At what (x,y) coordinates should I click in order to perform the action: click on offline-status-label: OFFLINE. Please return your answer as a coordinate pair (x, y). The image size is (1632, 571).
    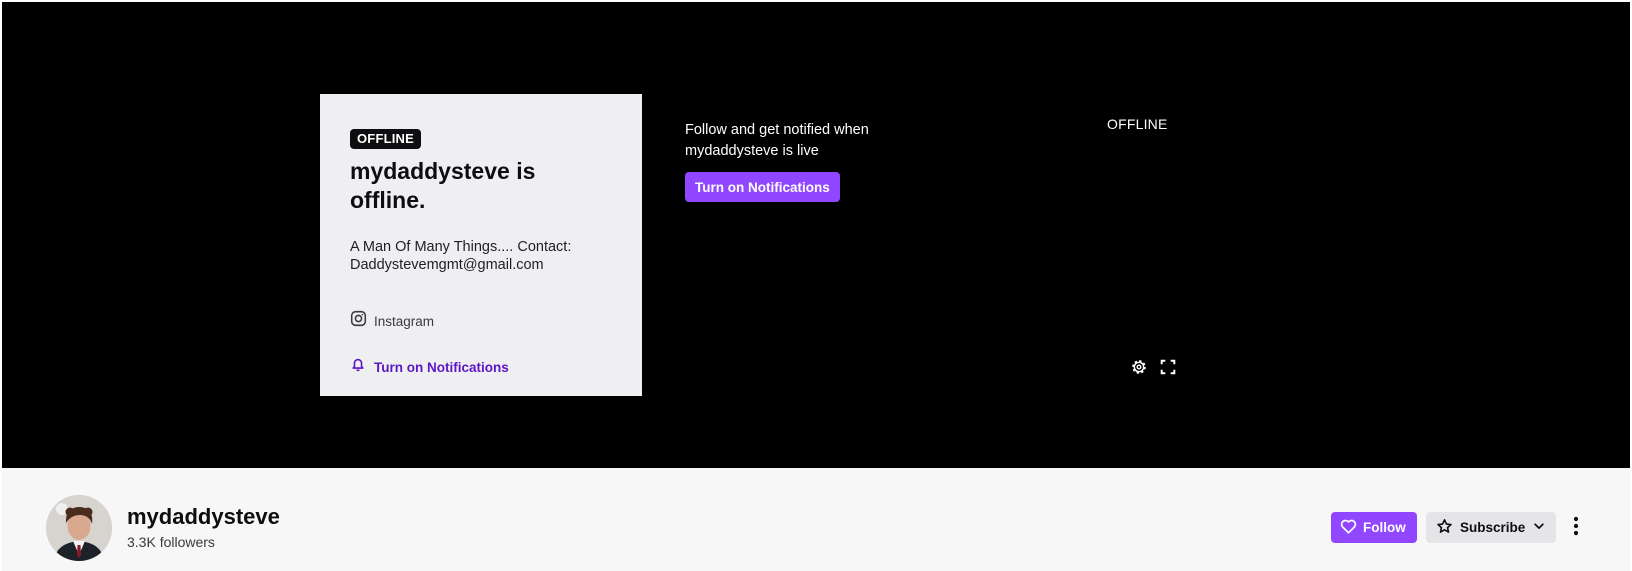
    Looking at the image, I should click on (1137, 124).